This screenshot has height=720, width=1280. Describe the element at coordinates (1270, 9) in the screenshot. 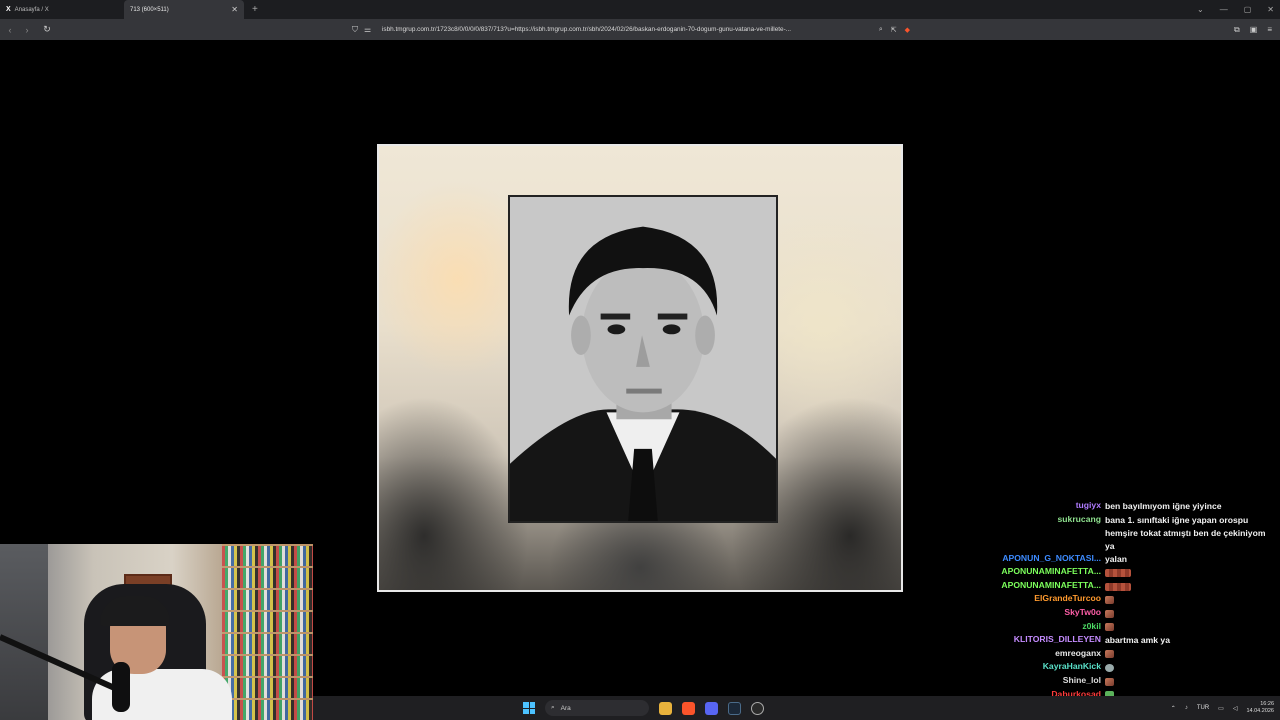

I see `close-window-button: ✕` at that location.